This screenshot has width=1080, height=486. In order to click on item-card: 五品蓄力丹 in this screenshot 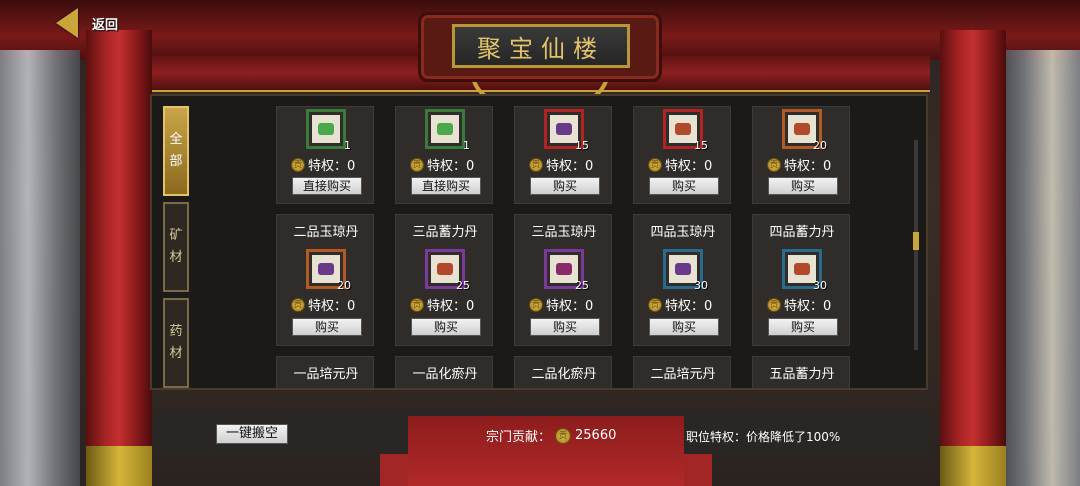, I will do `click(801, 372)`.